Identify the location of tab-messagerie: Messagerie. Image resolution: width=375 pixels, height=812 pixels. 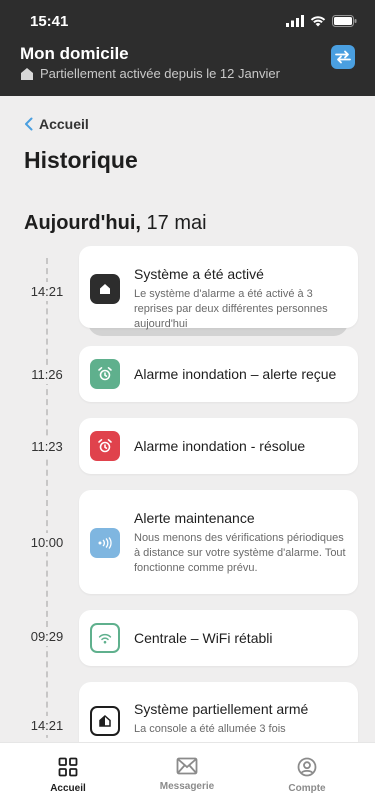
(187, 774).